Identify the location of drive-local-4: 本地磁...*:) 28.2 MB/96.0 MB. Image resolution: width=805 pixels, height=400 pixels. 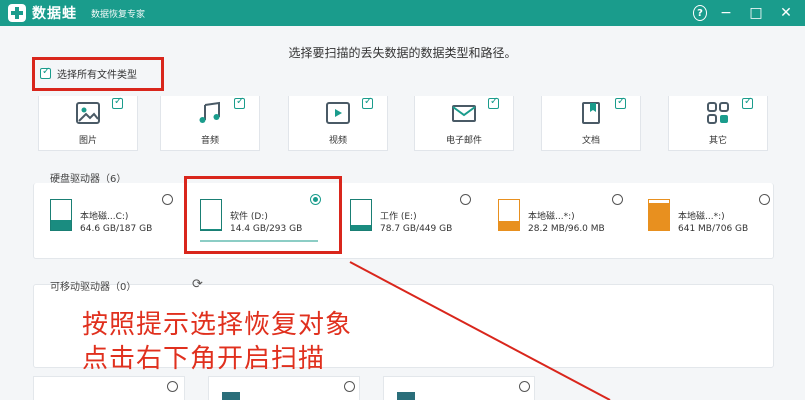
(560, 220).